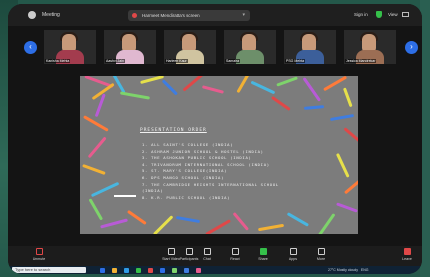 This screenshot has width=430, height=277. Describe the element at coordinates (407, 254) in the screenshot. I see `leave-button: Leave` at that location.